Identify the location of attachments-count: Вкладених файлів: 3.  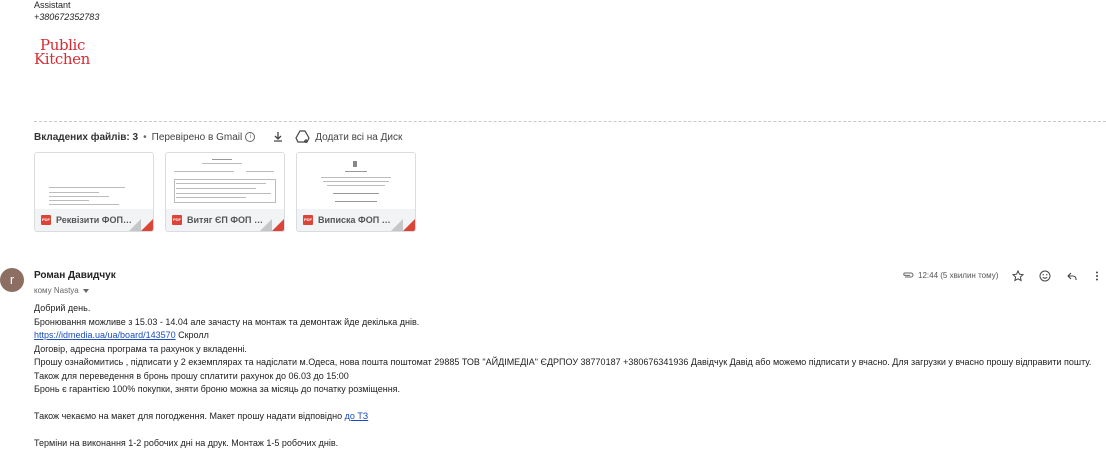
(86, 137).